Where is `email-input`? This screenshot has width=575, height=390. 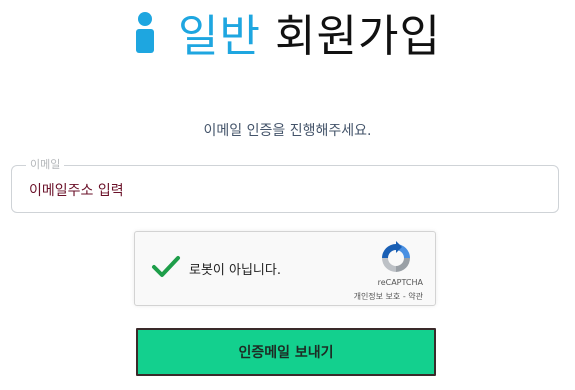
email-input is located at coordinates (279, 190).